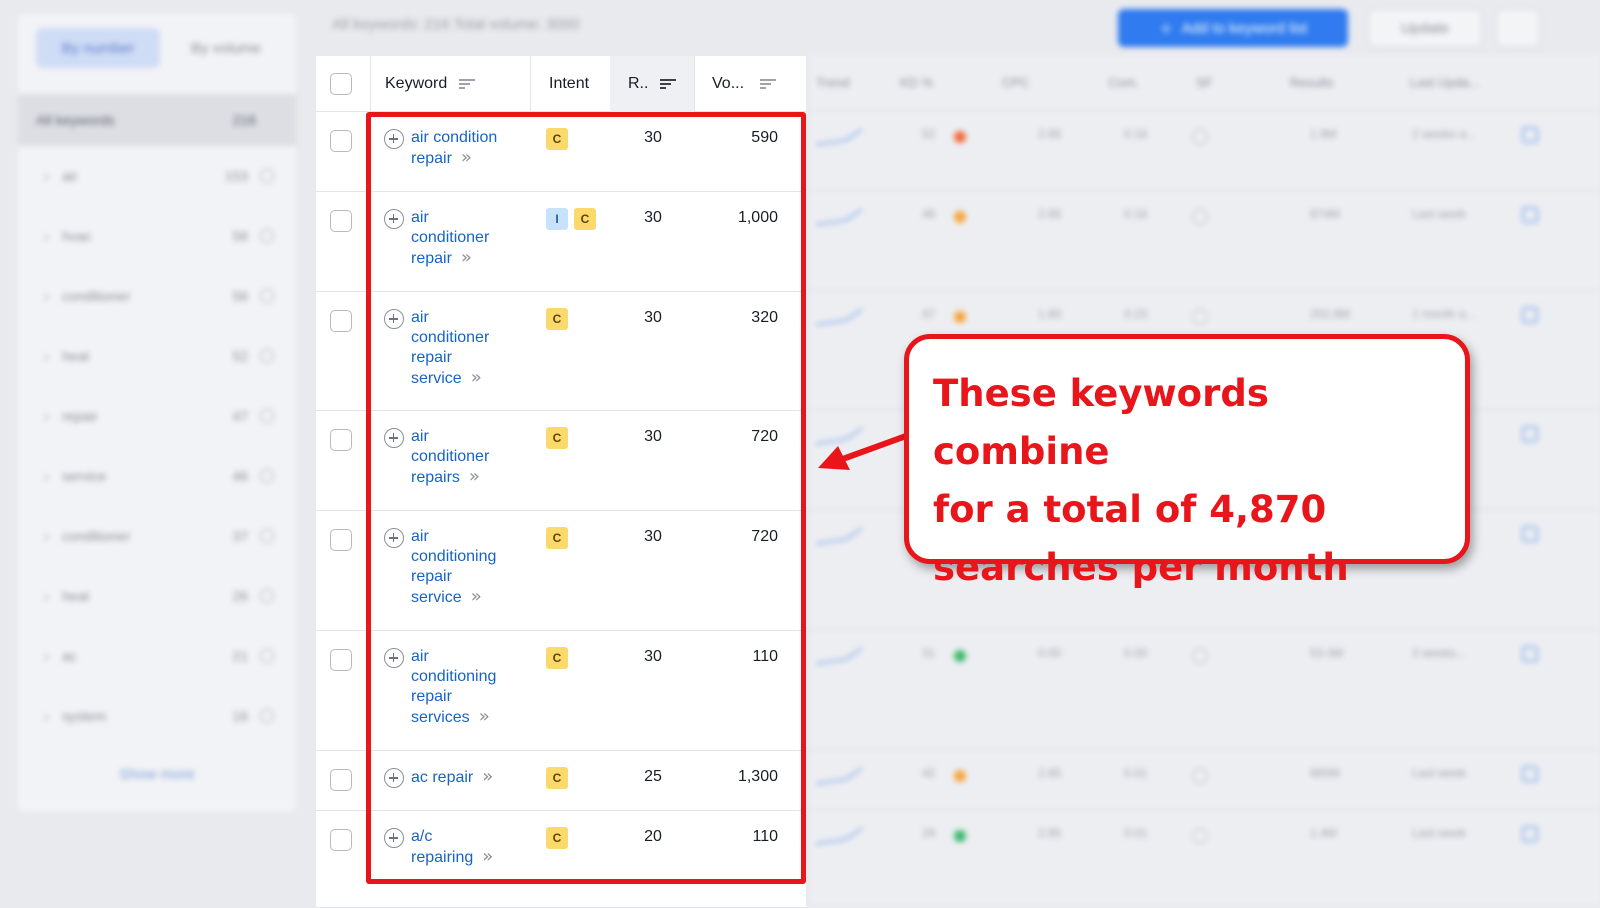 The width and height of the screenshot is (1600, 908). Describe the element at coordinates (157, 596) in the screenshot. I see `group-item: › heat 26` at that location.